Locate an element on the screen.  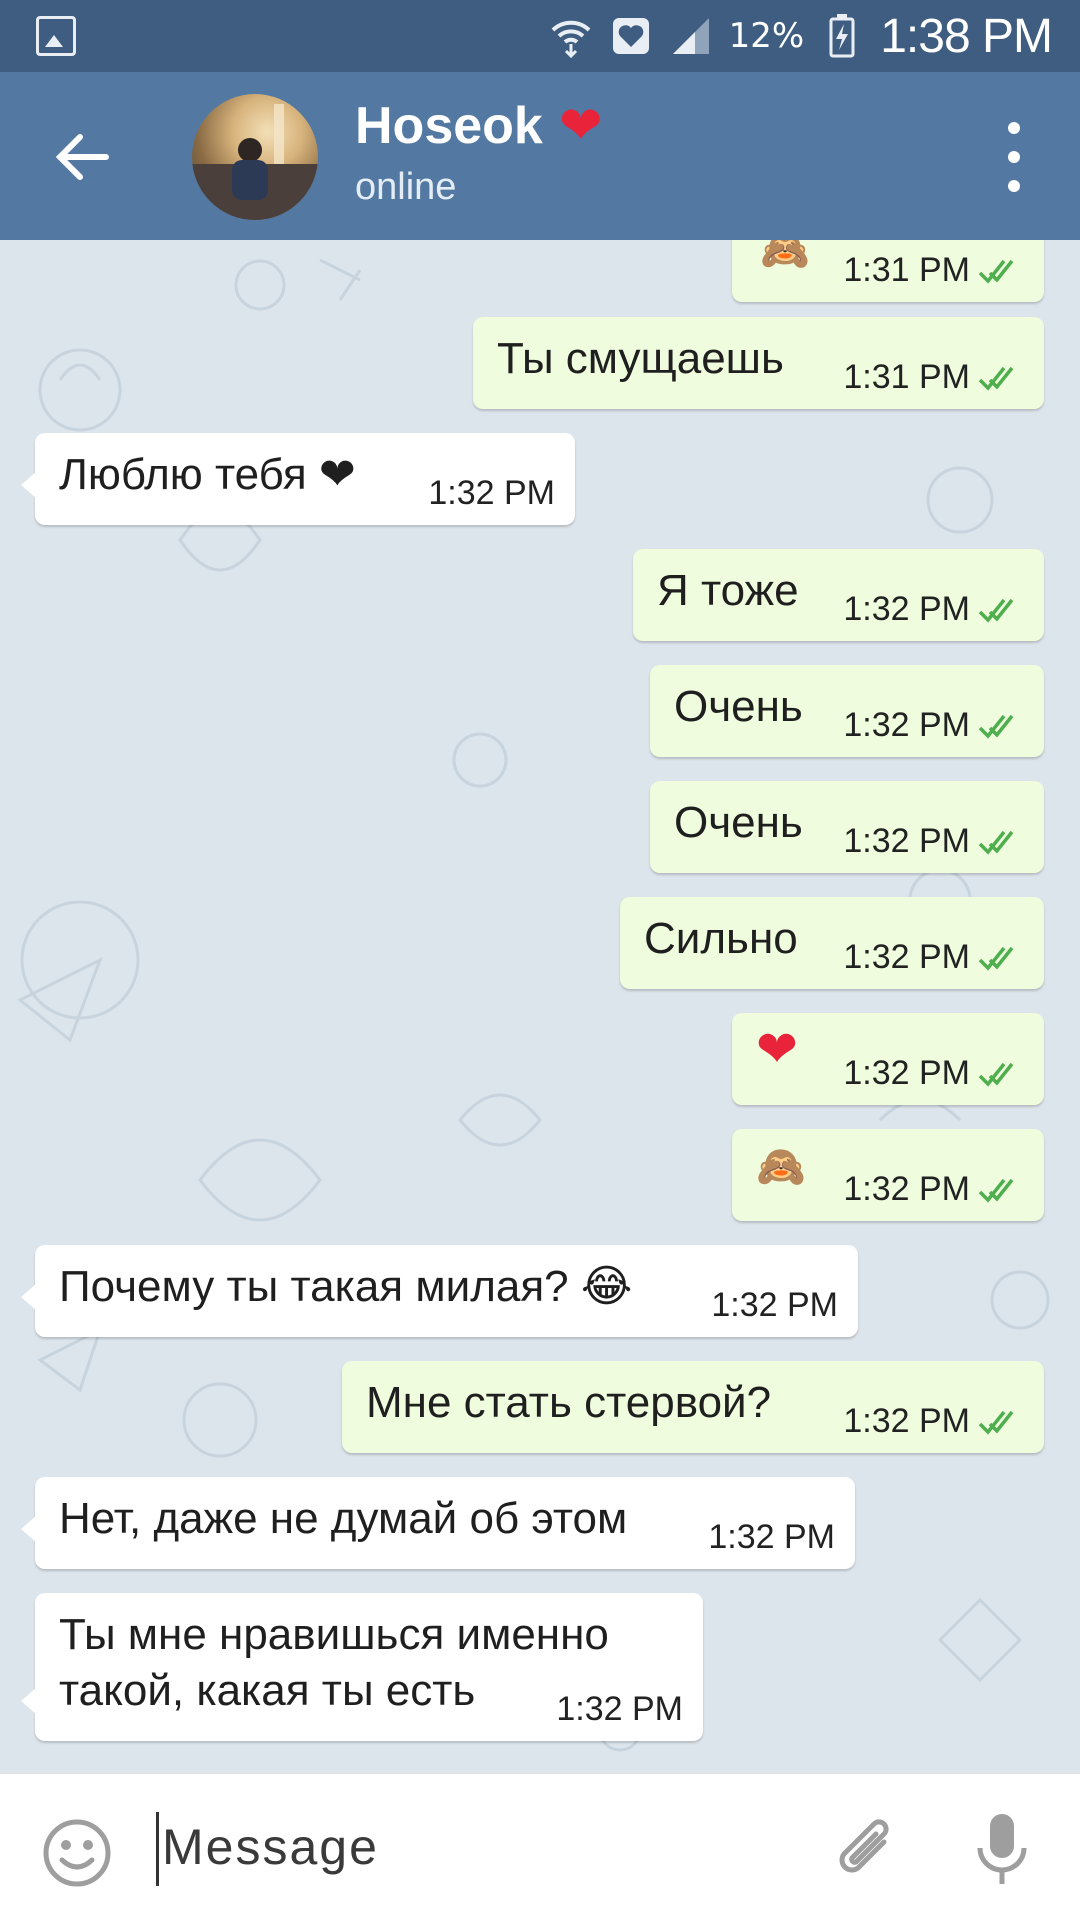
message-outgoing: ❤ 1:32 PM is located at coordinates (888, 1059).